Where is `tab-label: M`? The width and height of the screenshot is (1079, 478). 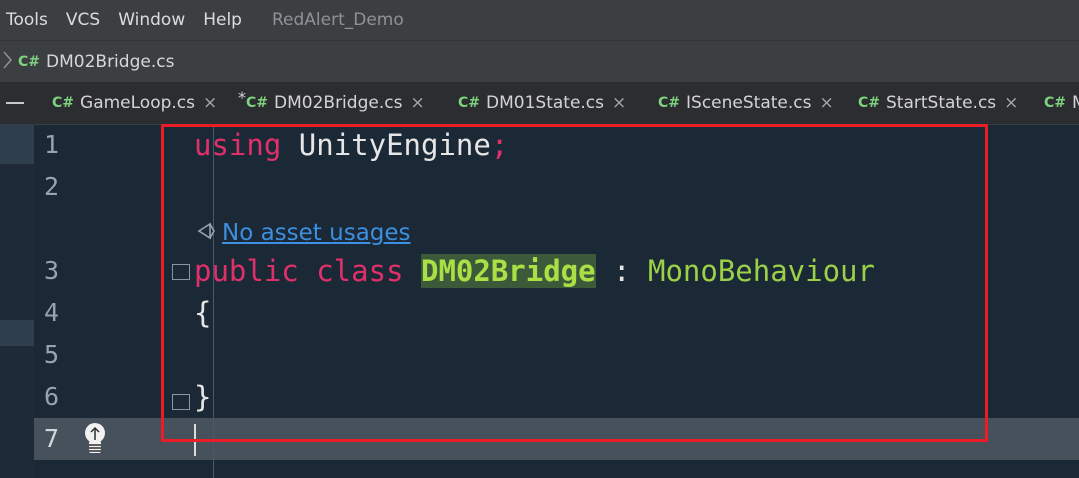
tab-label: M is located at coordinates (1075, 103).